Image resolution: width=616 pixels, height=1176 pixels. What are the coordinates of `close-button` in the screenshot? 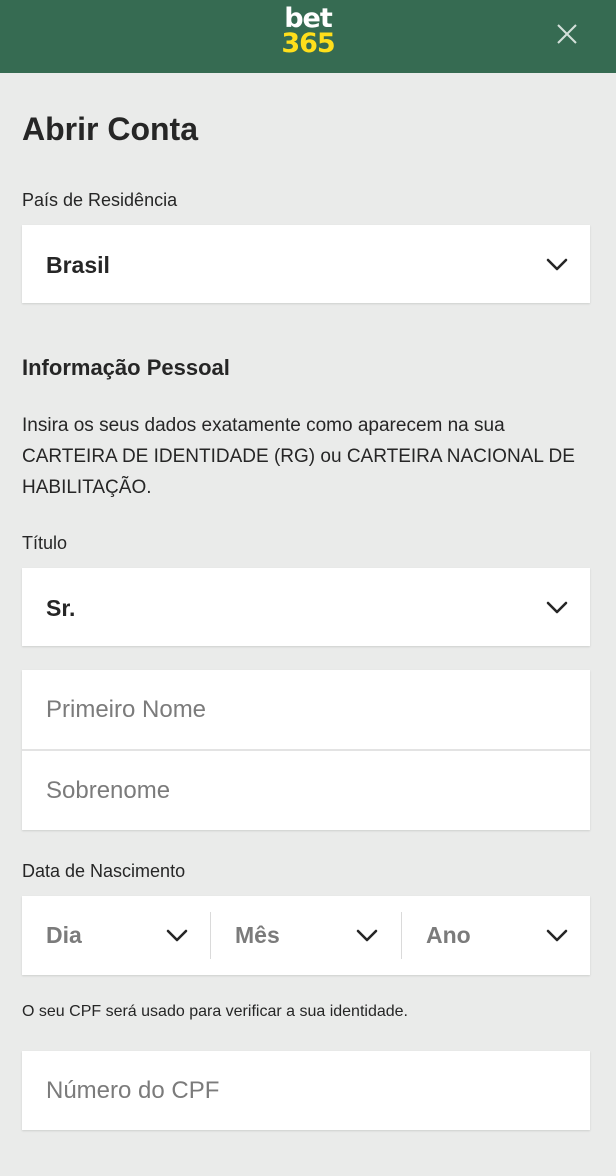 It's located at (567, 34).